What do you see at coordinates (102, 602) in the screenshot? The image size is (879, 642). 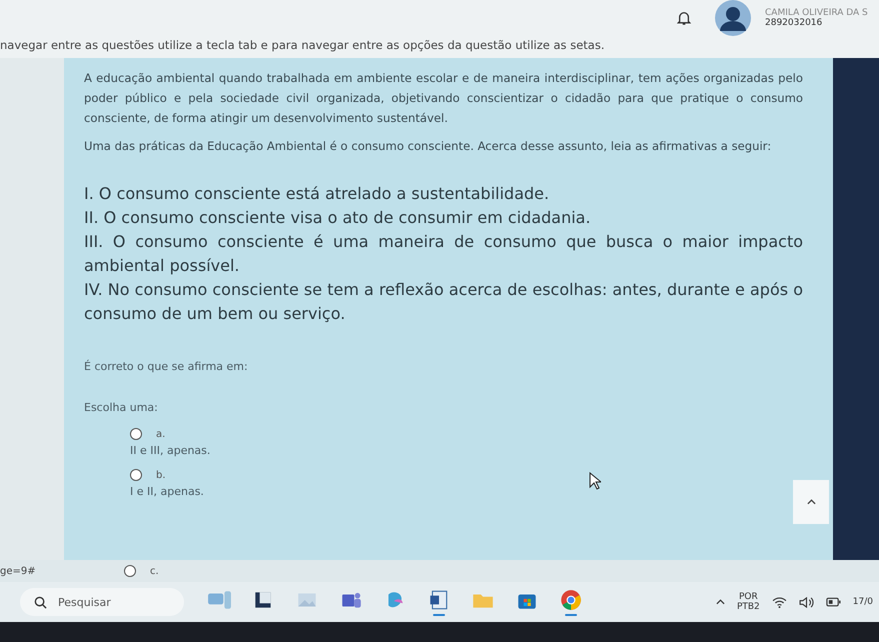 I see `search-field: Pesquisar` at bounding box center [102, 602].